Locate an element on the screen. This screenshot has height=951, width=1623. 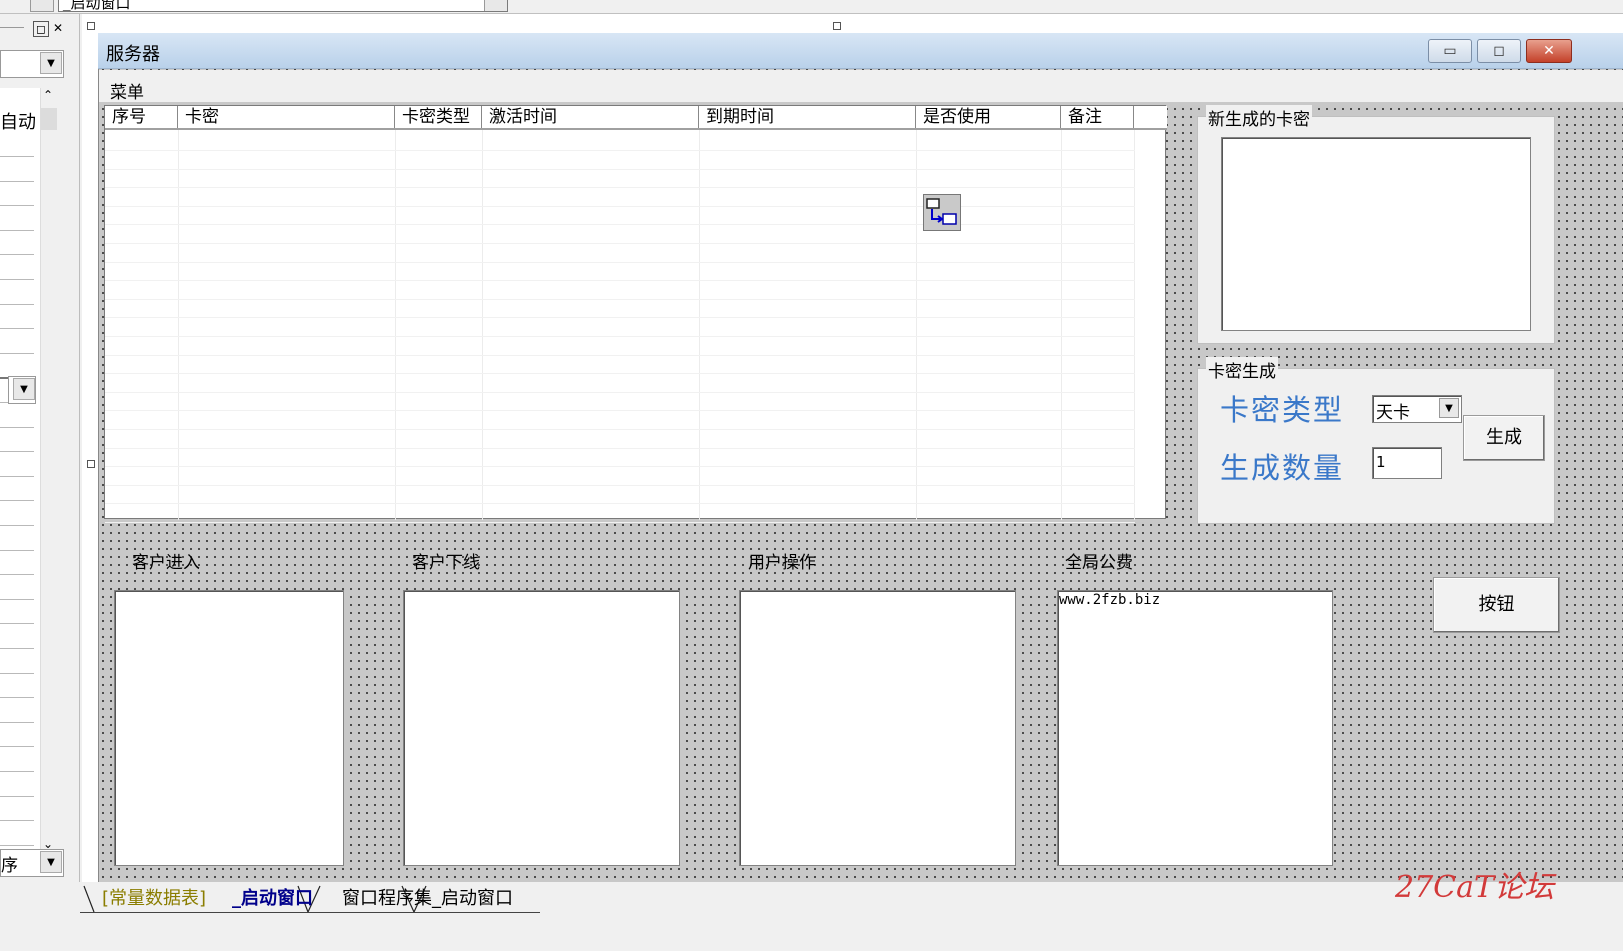
global-notice-log: www.2fzb.biz is located at coordinates (1195, 728).